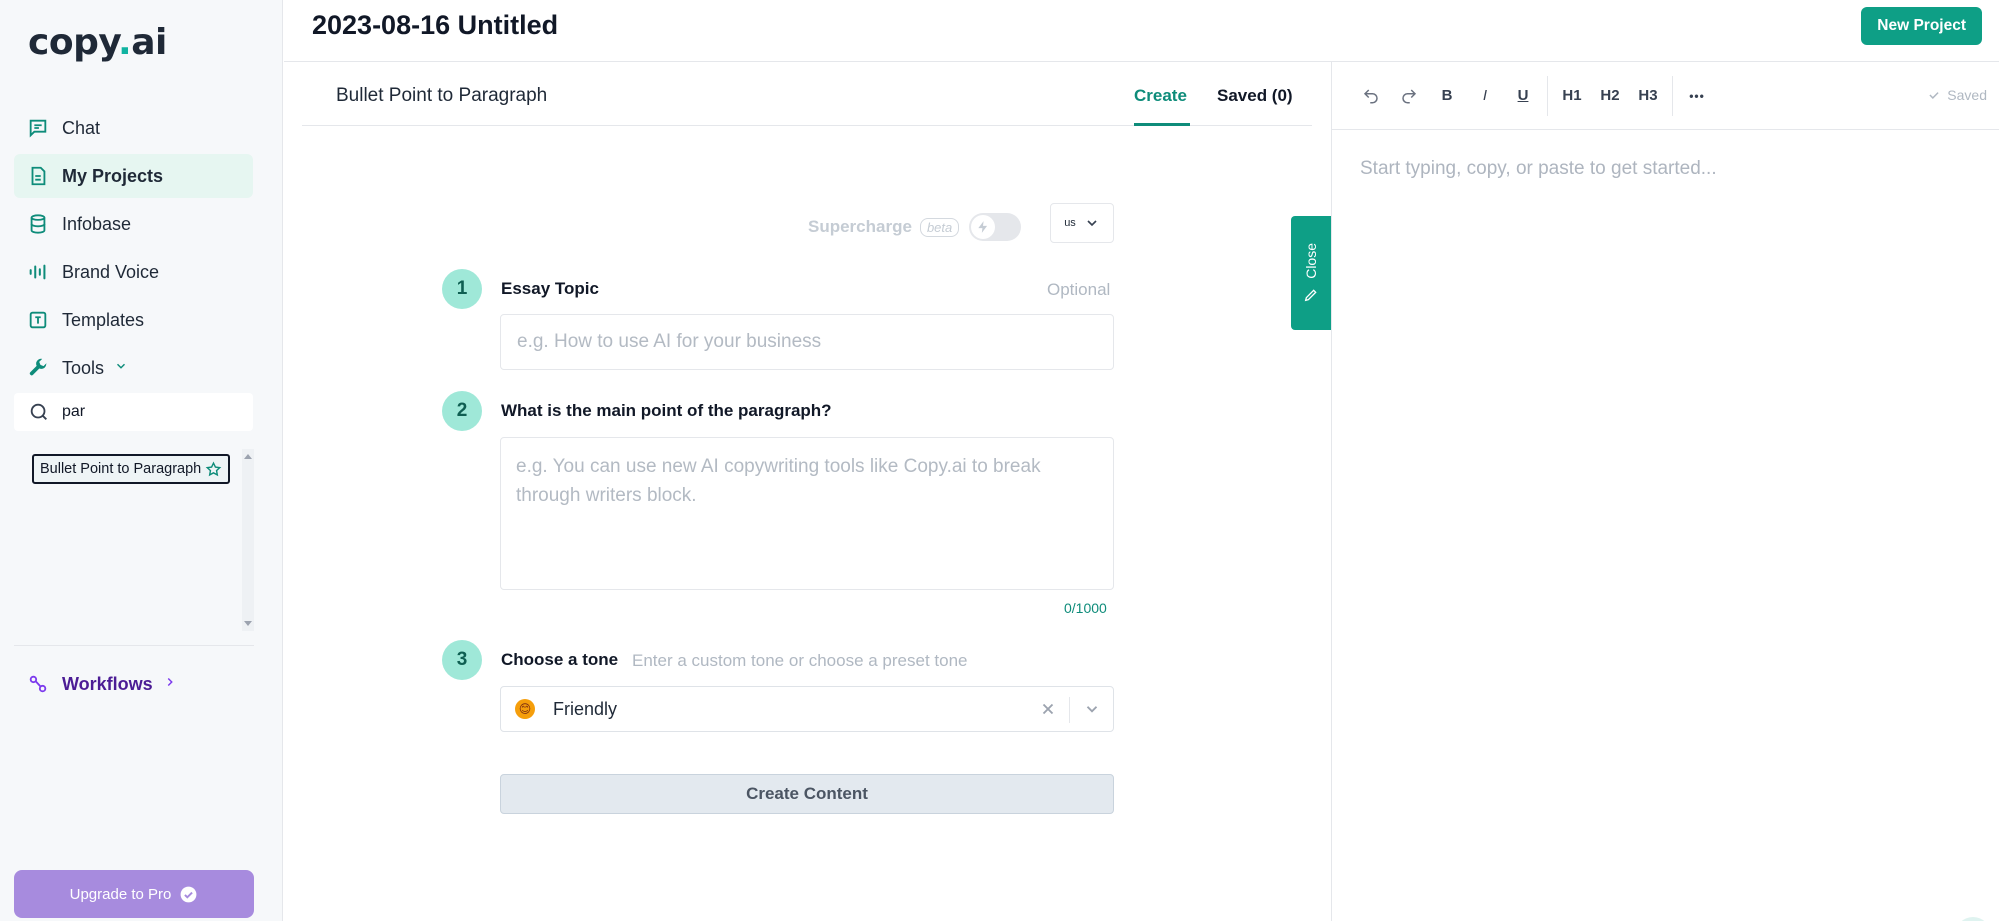 This screenshot has height=921, width=1999. What do you see at coordinates (1141, 31) in the screenshot?
I see `top-header: 2023-08-16 Untitled New Project` at bounding box center [1141, 31].